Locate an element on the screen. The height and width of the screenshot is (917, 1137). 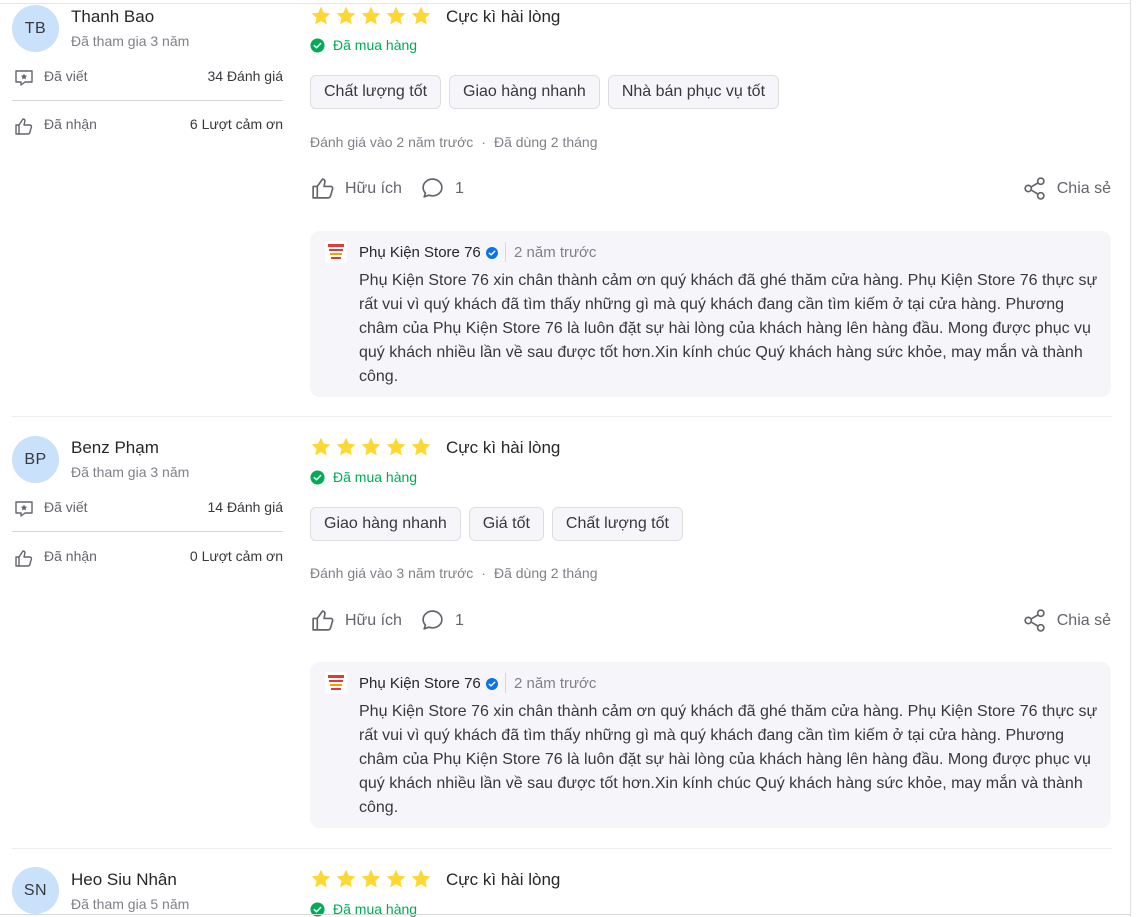
stat-written: Đã viết 14 Đánh giá is located at coordinates (148, 509).